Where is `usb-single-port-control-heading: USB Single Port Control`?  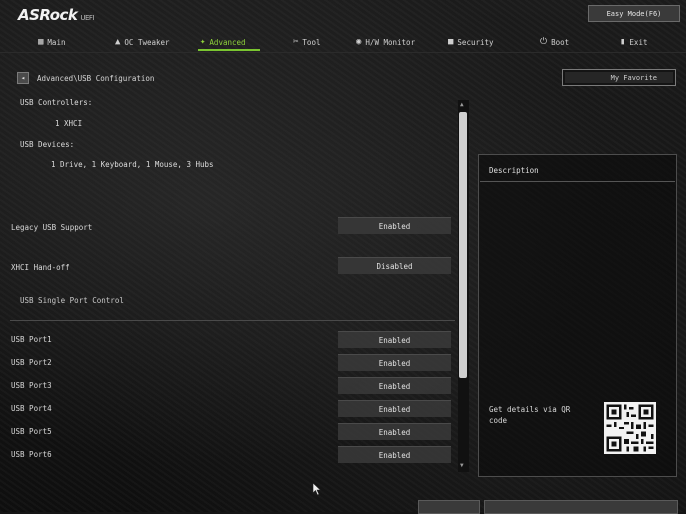
usb-single-port-control-heading: USB Single Port Control is located at coordinates (72, 300).